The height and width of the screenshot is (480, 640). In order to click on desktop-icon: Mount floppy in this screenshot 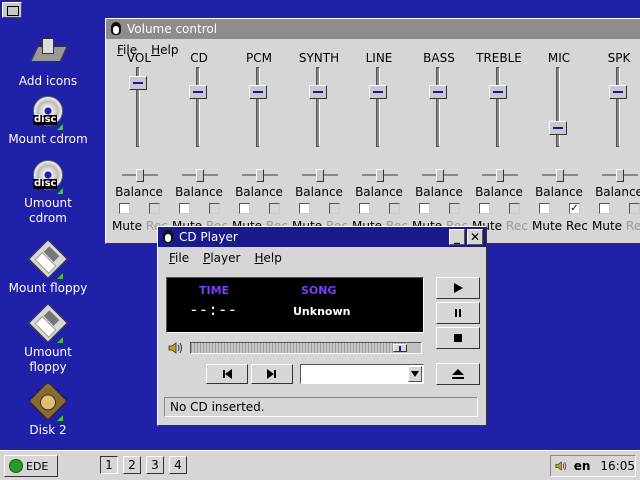, I will do `click(48, 267)`.